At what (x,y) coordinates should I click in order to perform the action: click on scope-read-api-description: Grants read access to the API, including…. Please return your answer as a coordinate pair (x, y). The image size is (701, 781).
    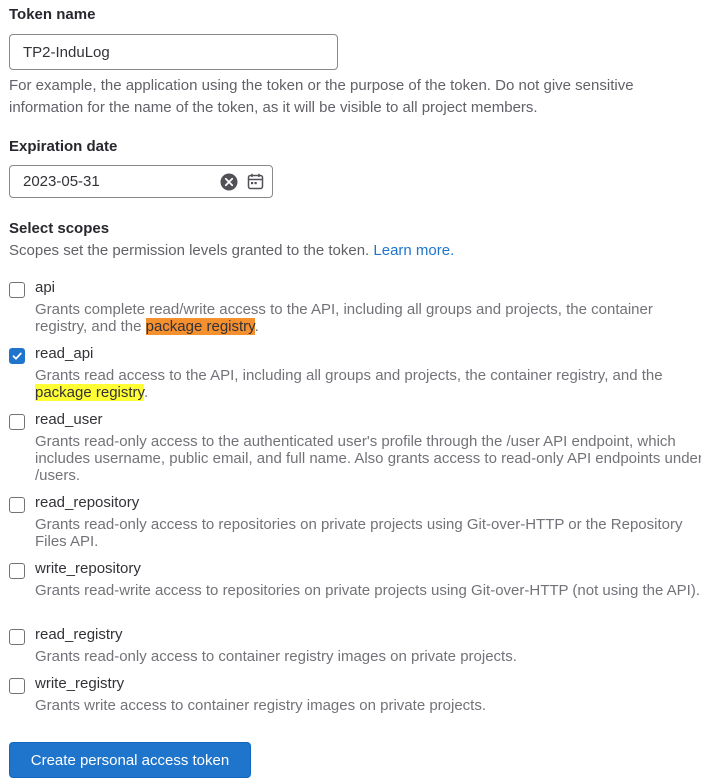
    Looking at the image, I should click on (368, 384).